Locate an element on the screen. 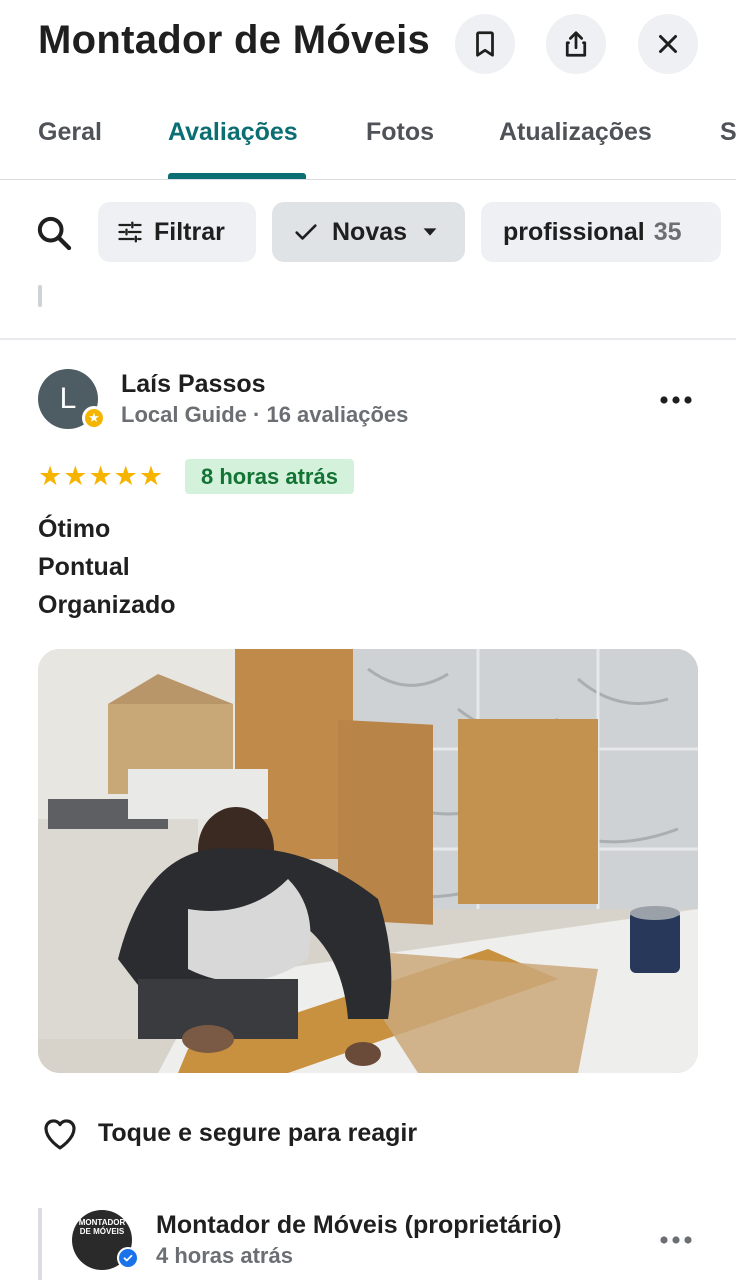  active-tab-indicator is located at coordinates (237, 176).